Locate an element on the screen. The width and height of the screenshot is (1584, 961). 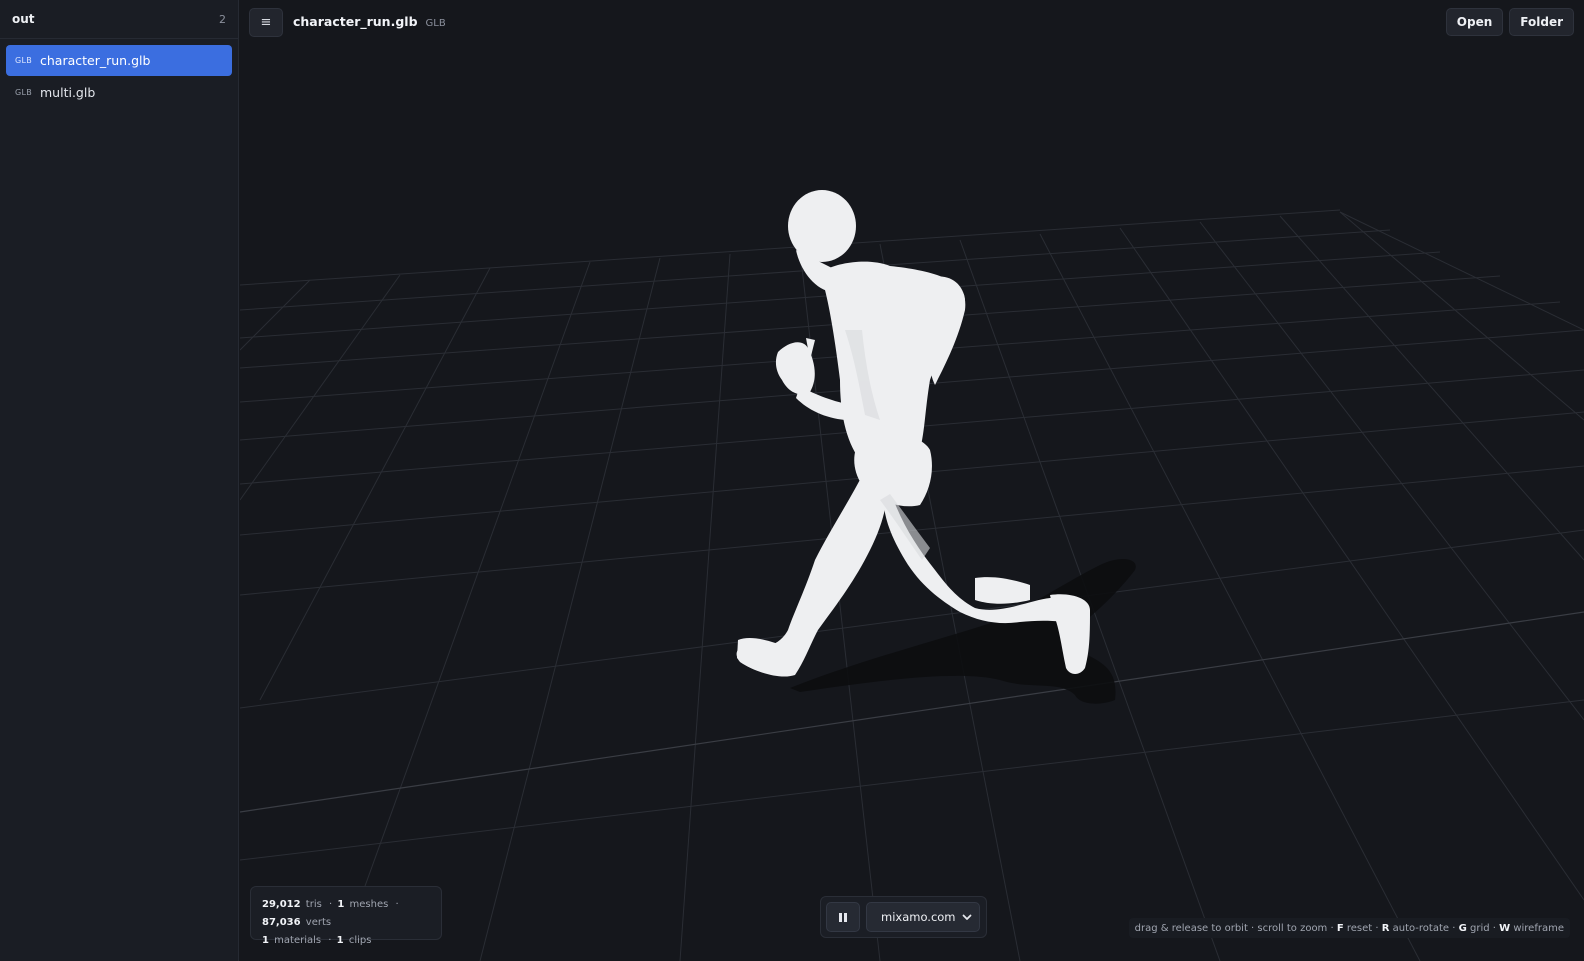
file-list: GLB character_run.glb GLB multi.glb is located at coordinates (119, 77).